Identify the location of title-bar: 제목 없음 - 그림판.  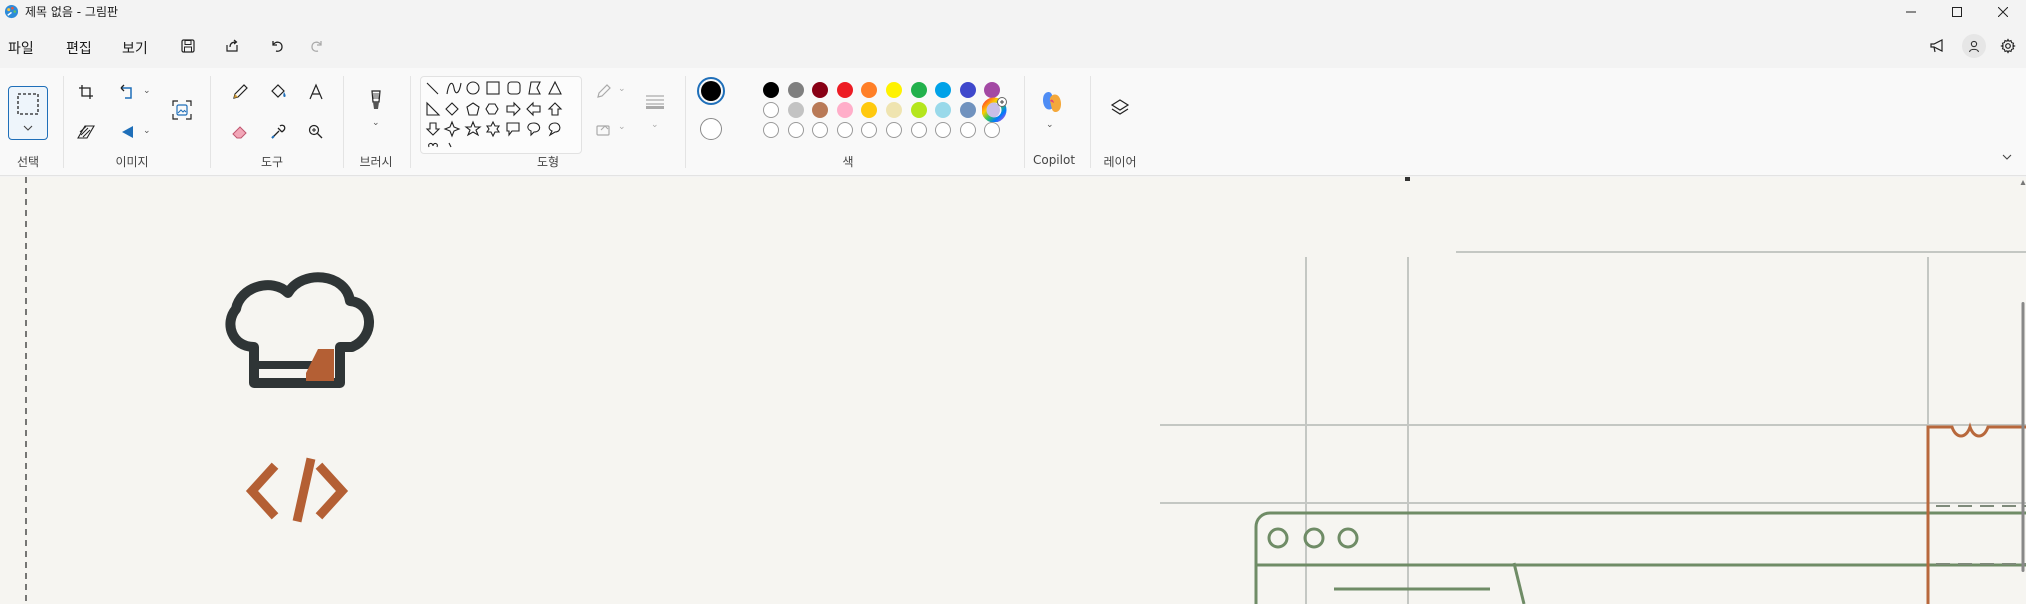
(1013, 12).